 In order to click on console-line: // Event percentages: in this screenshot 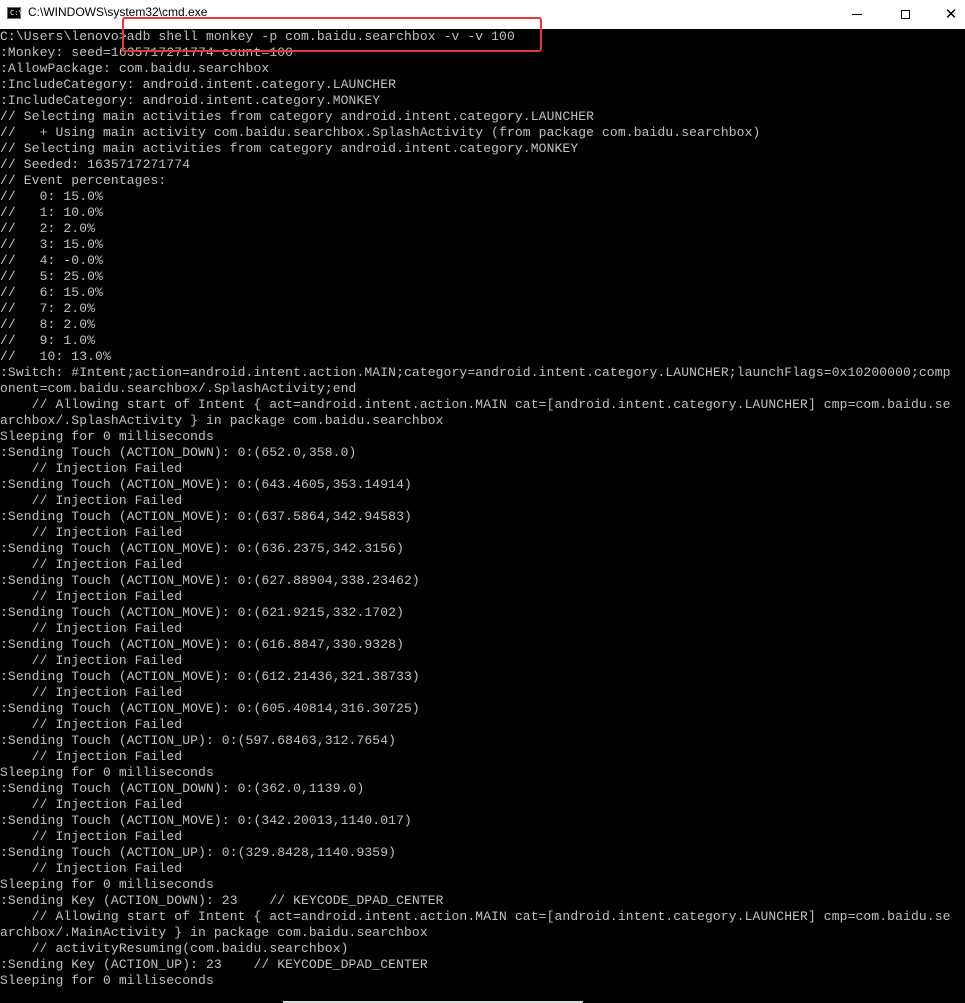, I will do `click(83, 180)`.